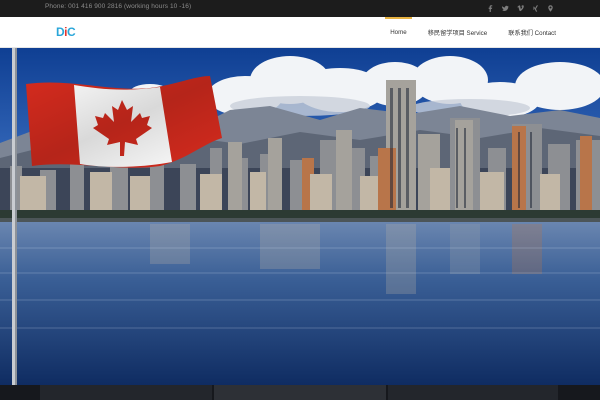 The image size is (600, 400). I want to click on twitter-icon, so click(505, 8).